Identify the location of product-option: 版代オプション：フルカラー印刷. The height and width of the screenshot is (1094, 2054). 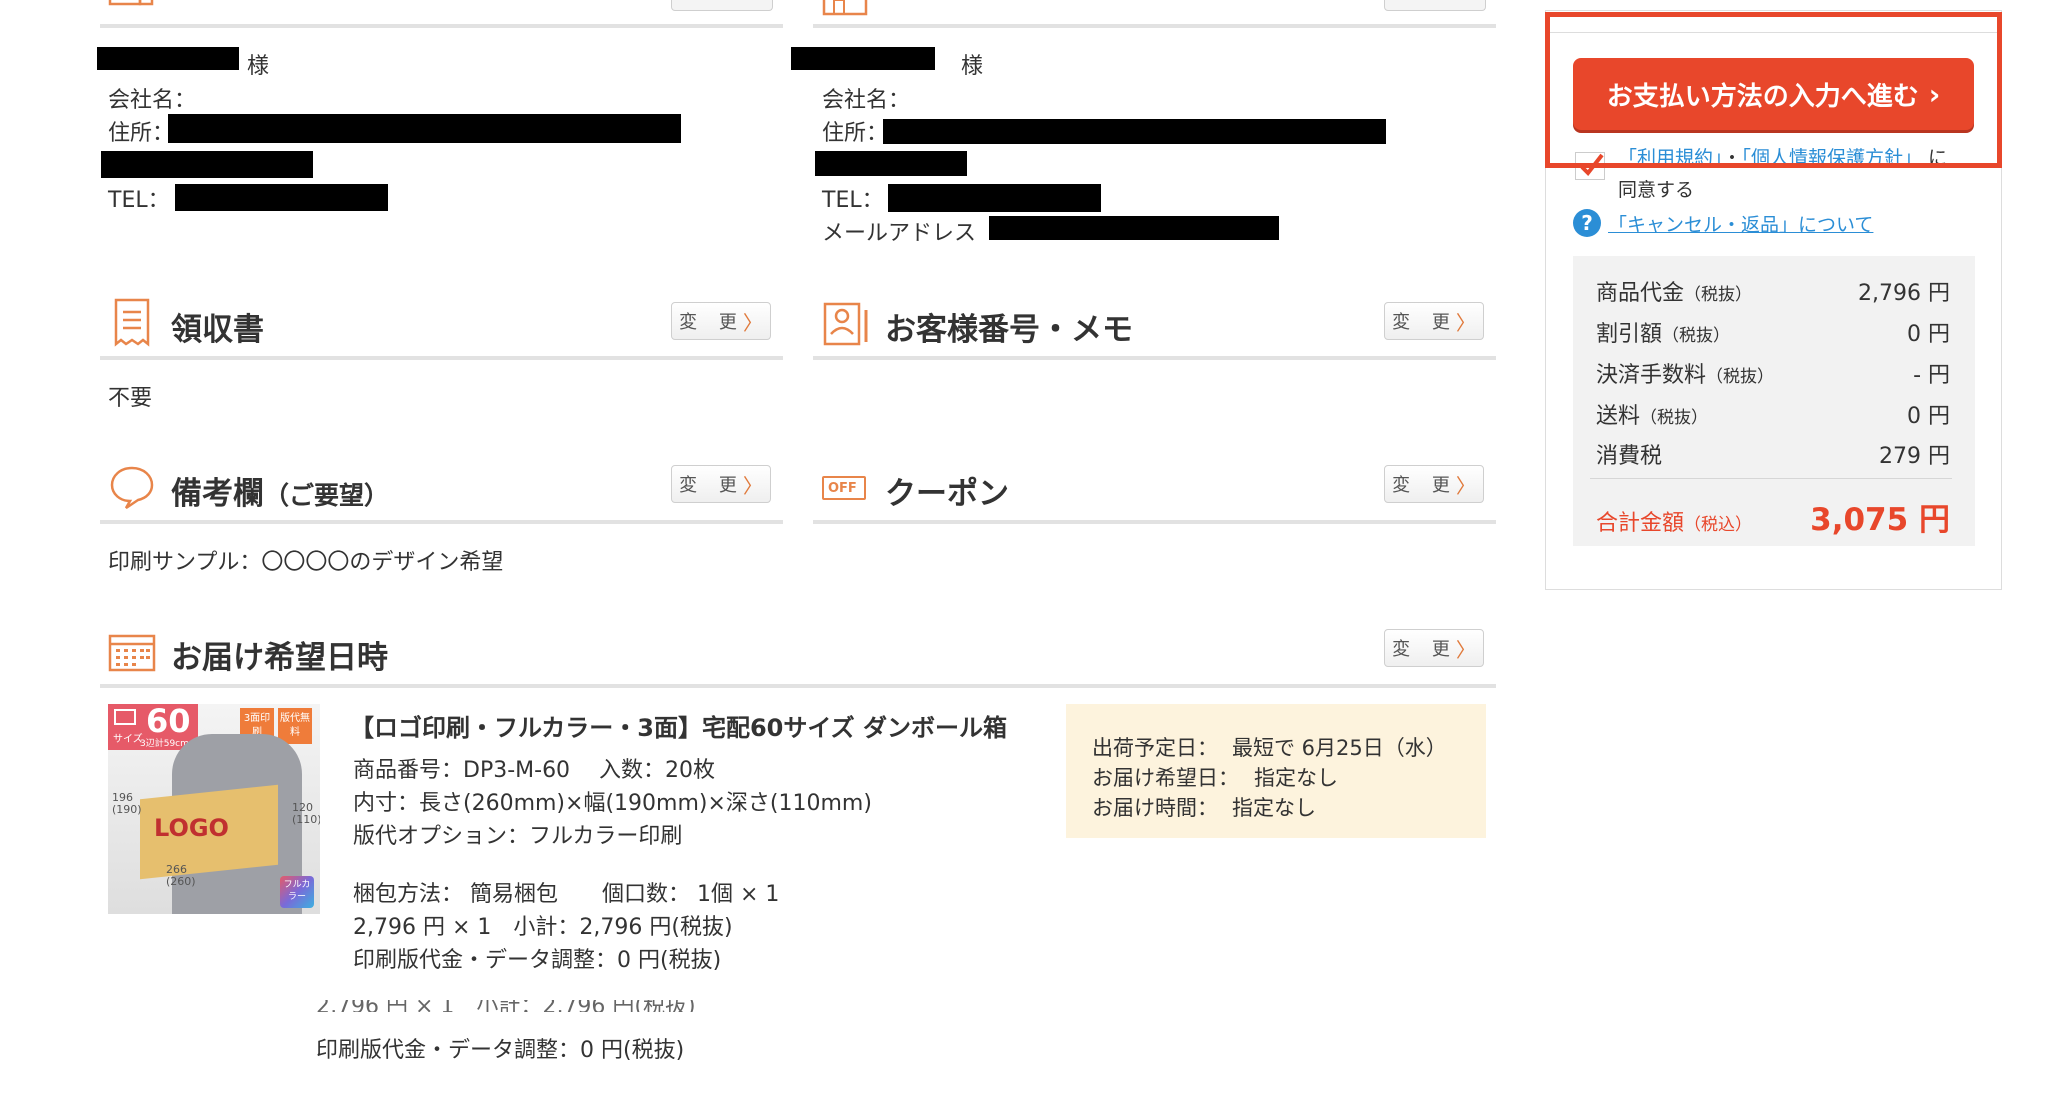
(518, 836).